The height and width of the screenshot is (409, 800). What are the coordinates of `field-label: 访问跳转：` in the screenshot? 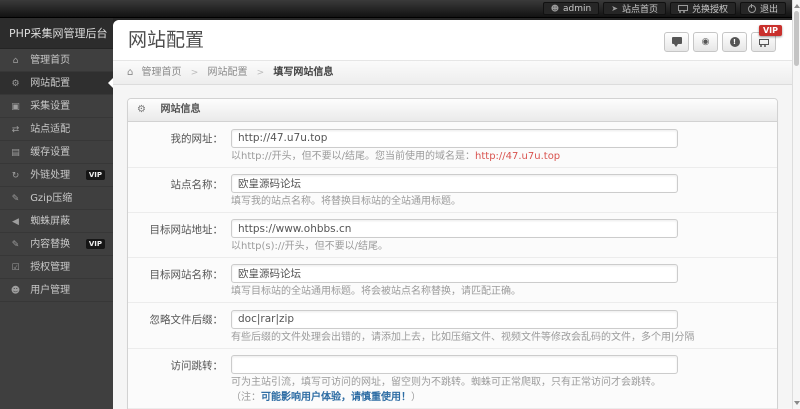 It's located at (197, 365).